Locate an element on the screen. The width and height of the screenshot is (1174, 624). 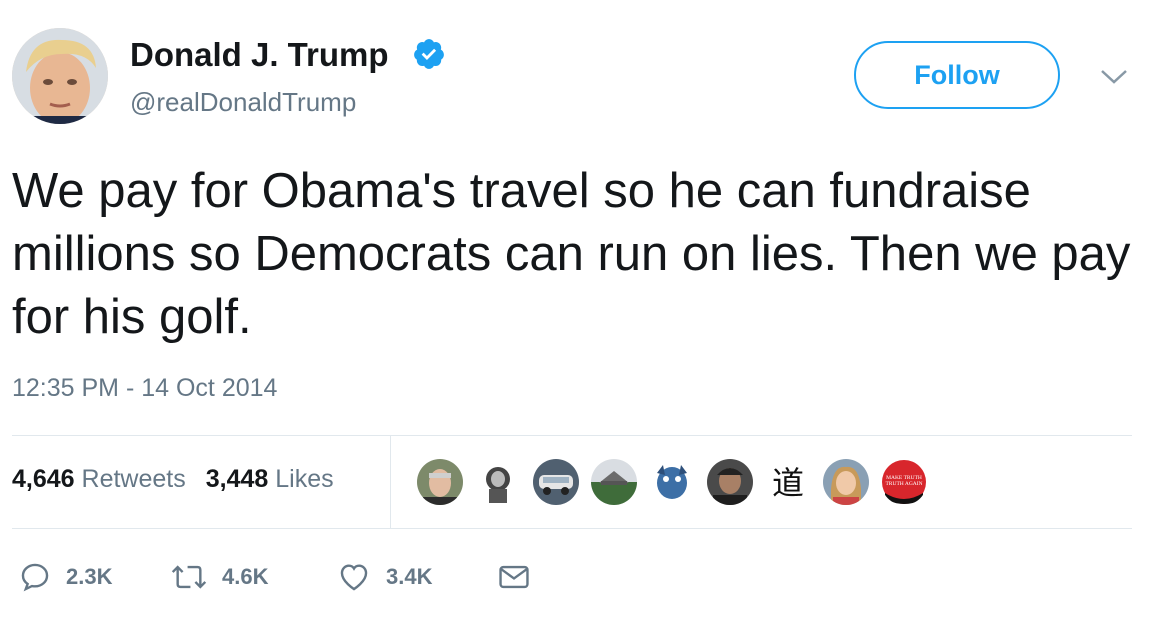
likes-count: 3,448 is located at coordinates (237, 479).